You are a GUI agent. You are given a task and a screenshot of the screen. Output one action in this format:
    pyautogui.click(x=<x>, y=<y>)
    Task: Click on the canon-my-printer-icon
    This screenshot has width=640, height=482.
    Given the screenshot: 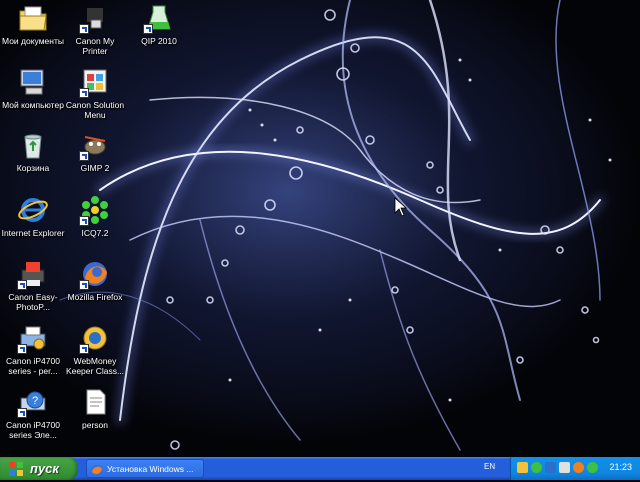 What is the action you would take?
    pyautogui.click(x=95, y=18)
    